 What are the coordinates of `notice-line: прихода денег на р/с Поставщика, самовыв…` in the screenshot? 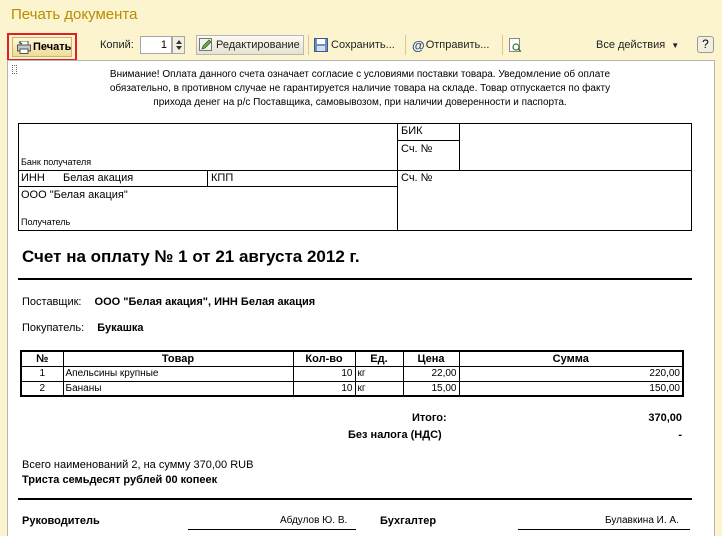 It's located at (360, 102).